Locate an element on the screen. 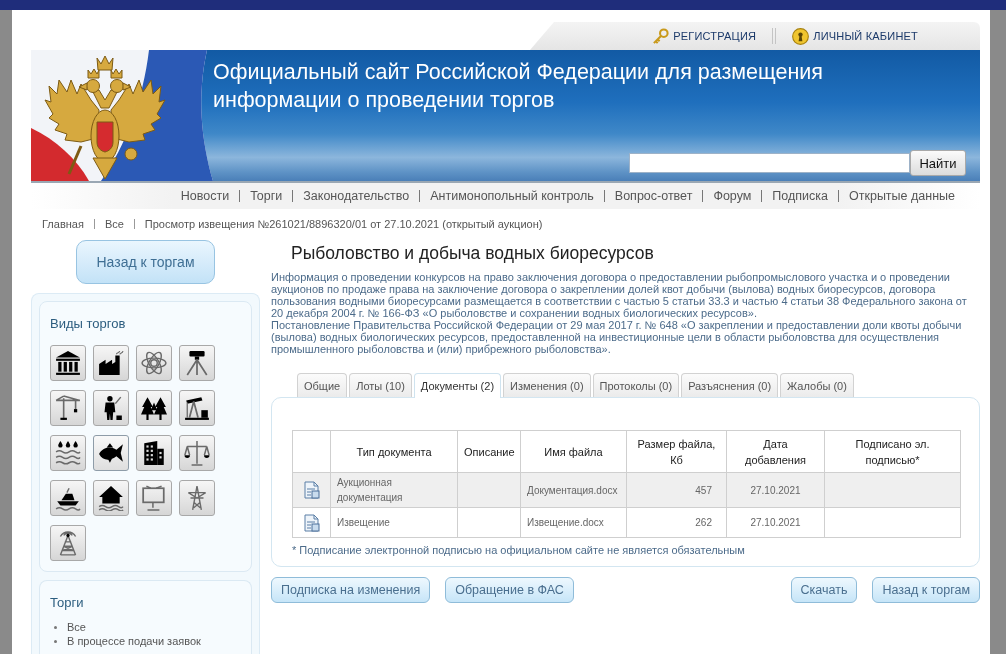 Image resolution: width=1006 pixels, height=654 pixels. section-title: Торги is located at coordinates (67, 602).